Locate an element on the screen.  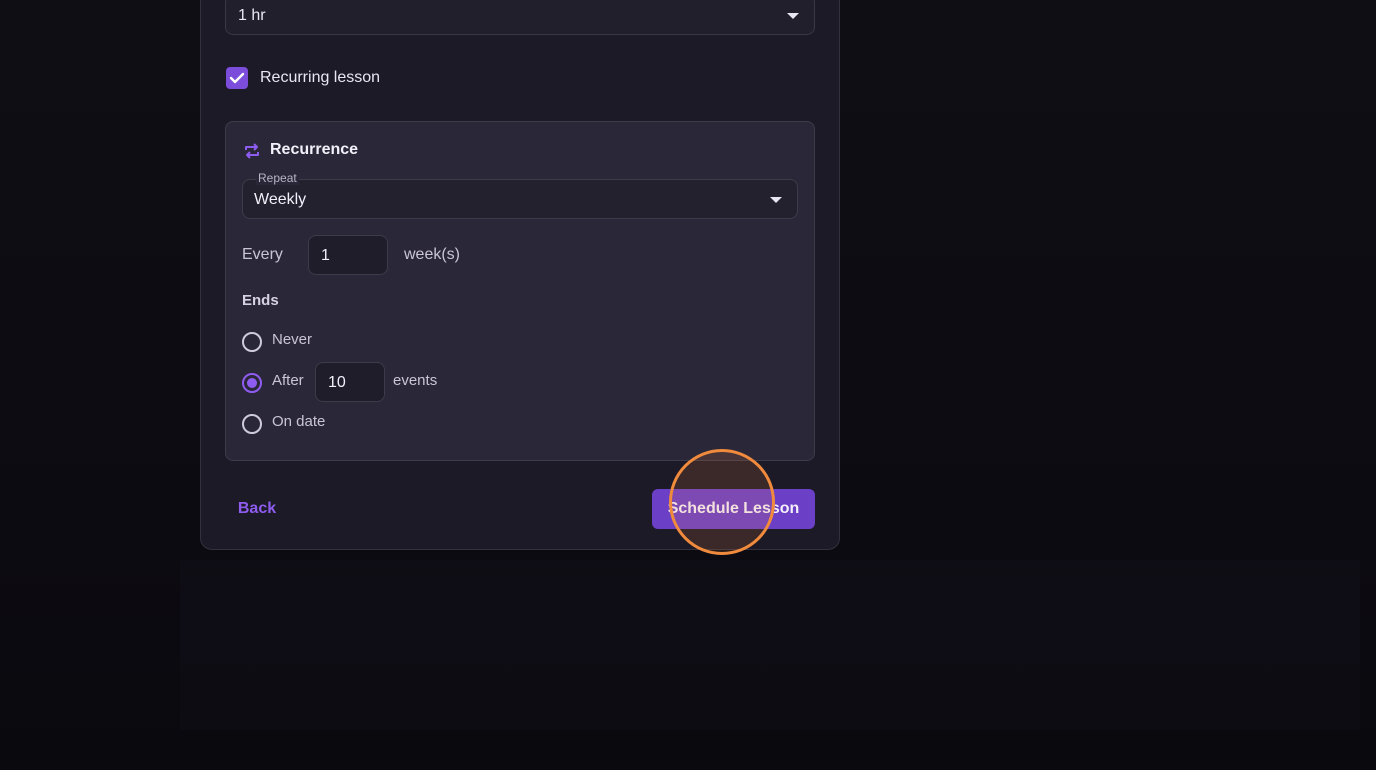
ends-never-label: Never is located at coordinates (292, 339).